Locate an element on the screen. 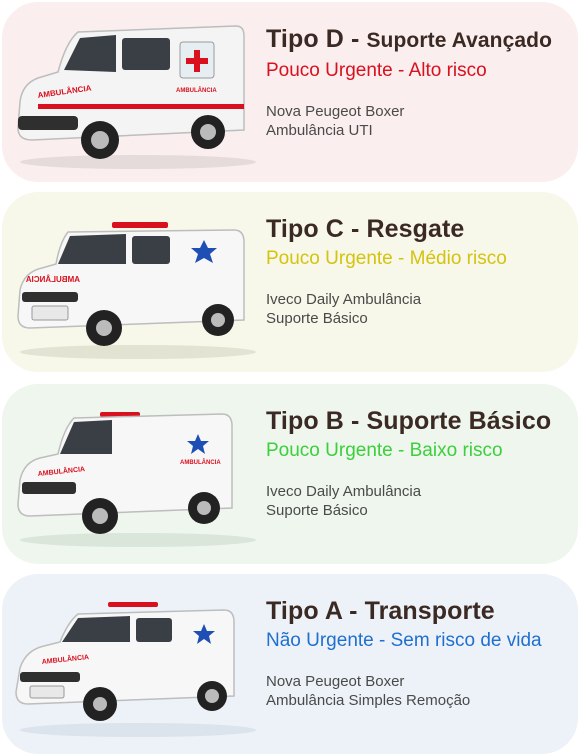  card-type: Tipo B is located at coordinates (305, 421).